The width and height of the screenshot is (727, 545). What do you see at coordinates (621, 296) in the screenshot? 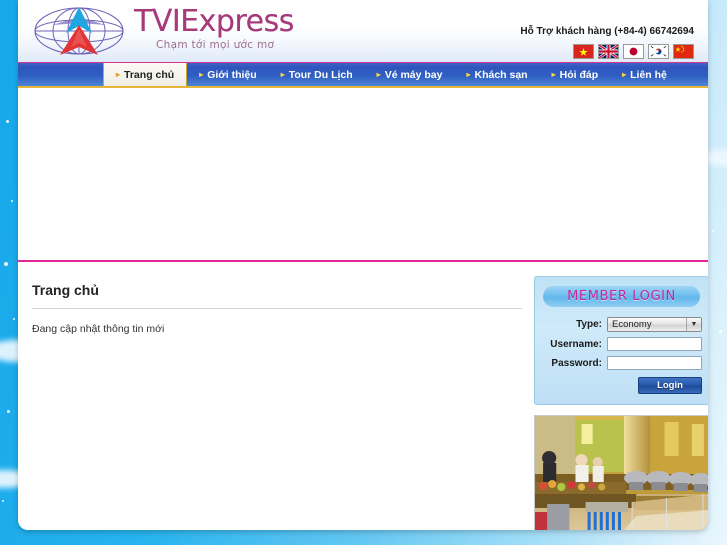
I see `member-login-title: MEMBER LOGIN` at bounding box center [621, 296].